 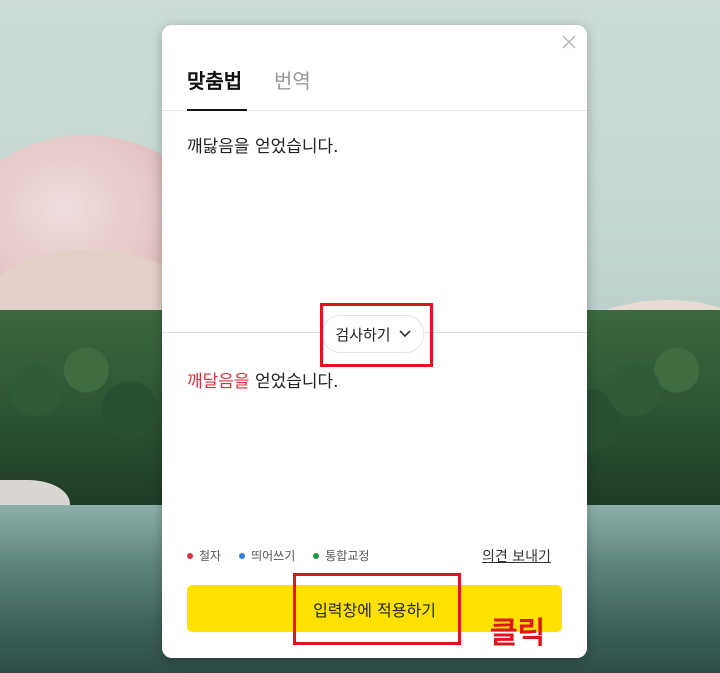 What do you see at coordinates (273, 556) in the screenshot?
I see `legend-label: 띄어쓰기` at bounding box center [273, 556].